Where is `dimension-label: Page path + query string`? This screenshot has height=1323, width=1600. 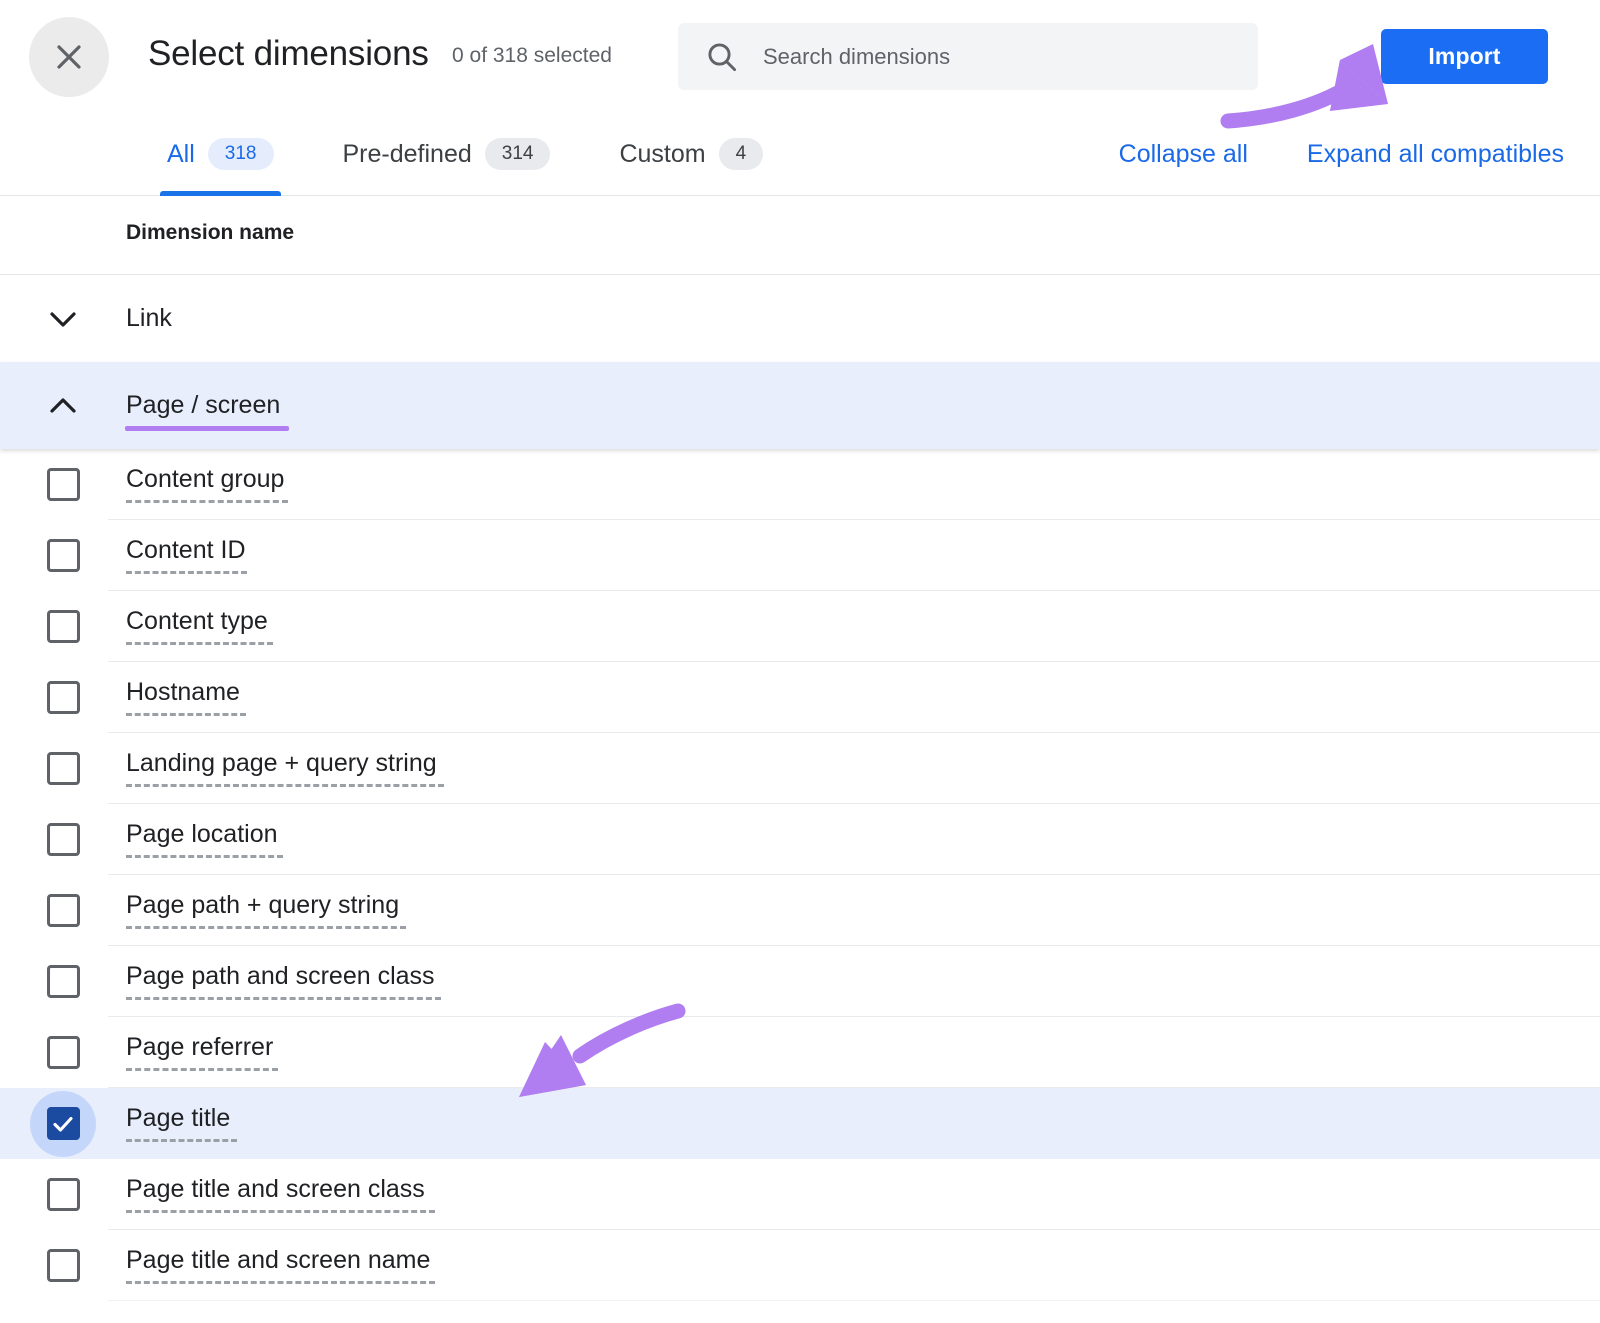 dimension-label: Page path + query string is located at coordinates (263, 905).